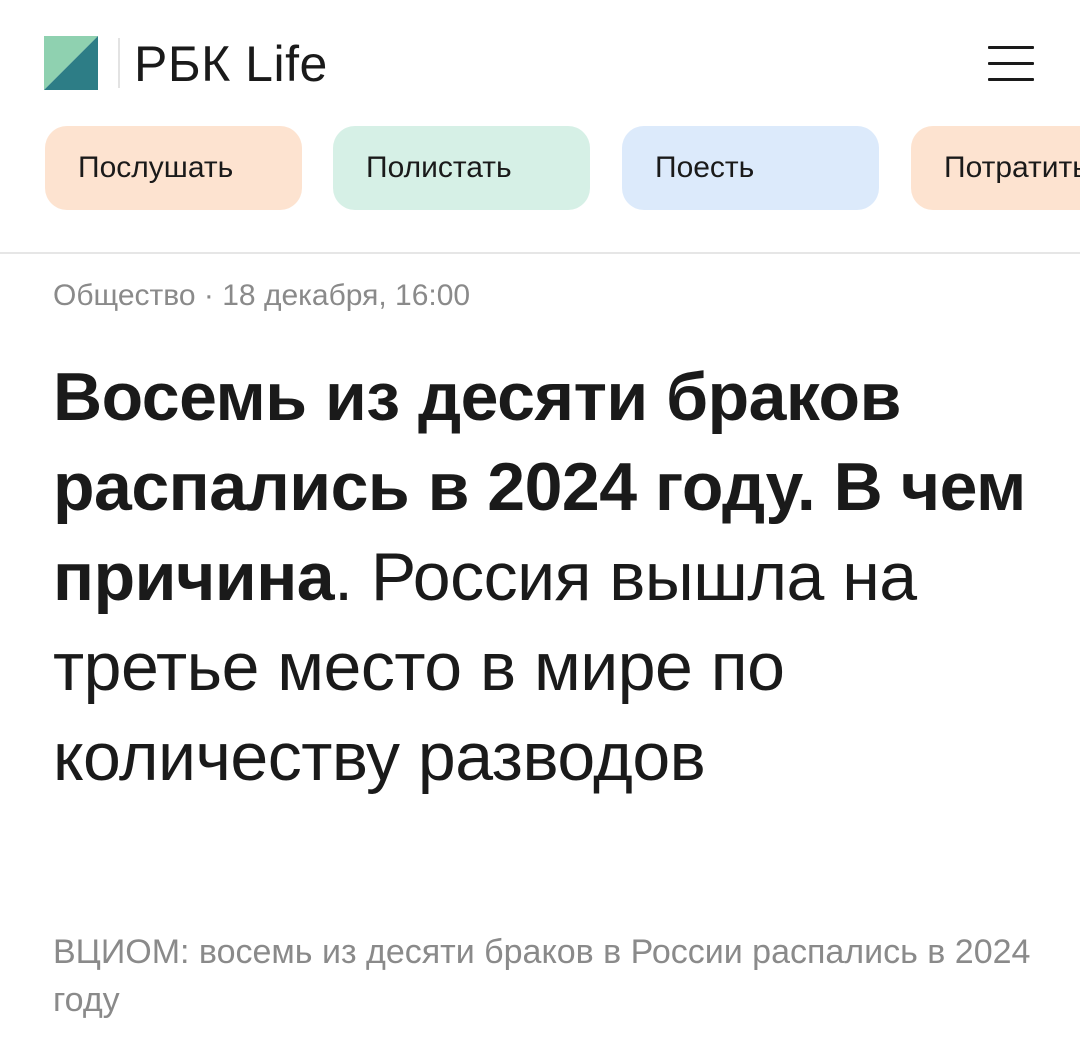 The width and height of the screenshot is (1080, 1048). I want to click on logo-divider, so click(119, 63).